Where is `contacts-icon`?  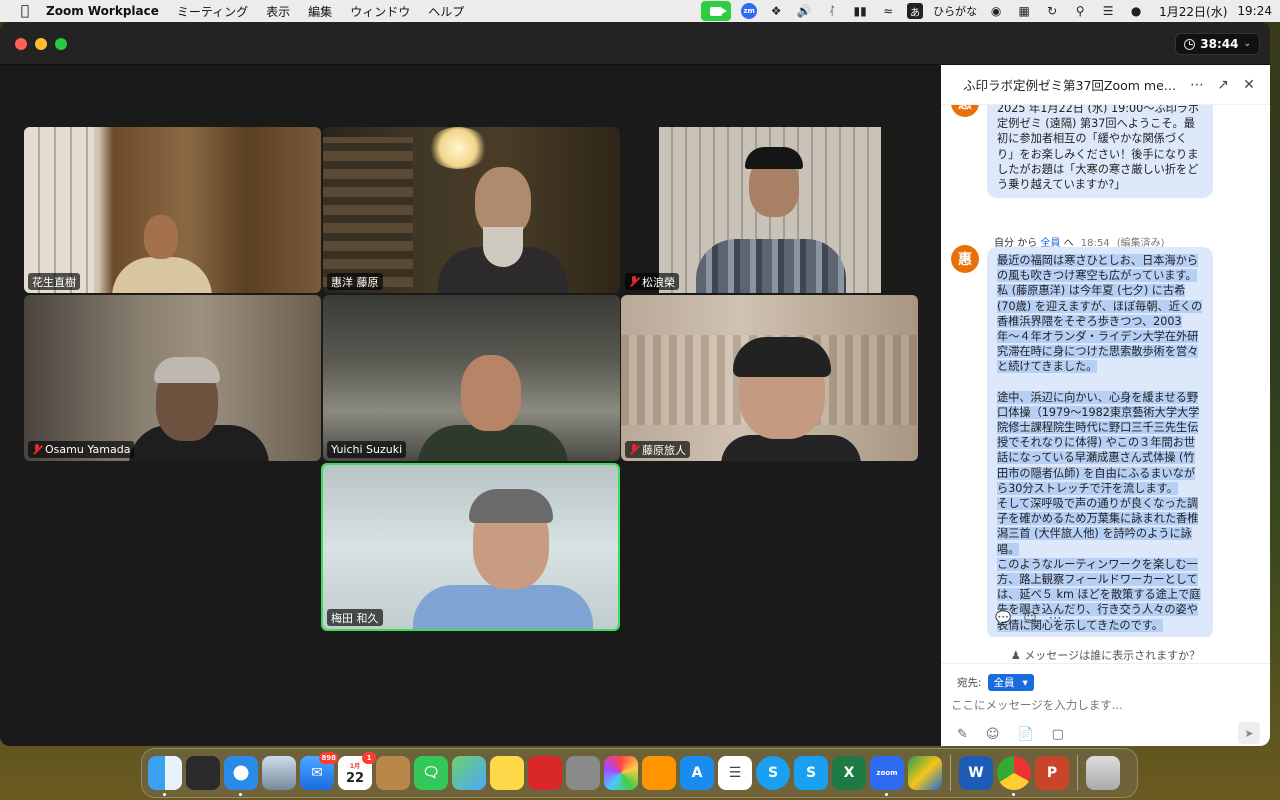 contacts-icon is located at coordinates (393, 773).